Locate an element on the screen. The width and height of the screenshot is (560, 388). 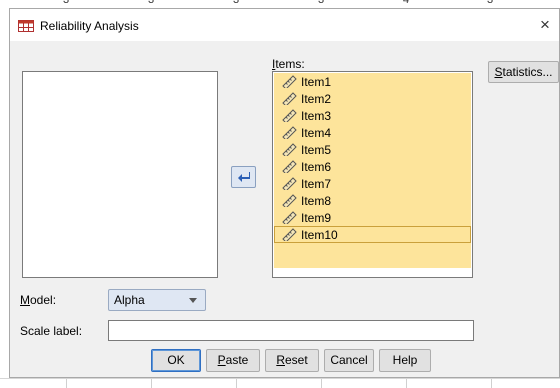
list-item: Item7 is located at coordinates (372, 183).